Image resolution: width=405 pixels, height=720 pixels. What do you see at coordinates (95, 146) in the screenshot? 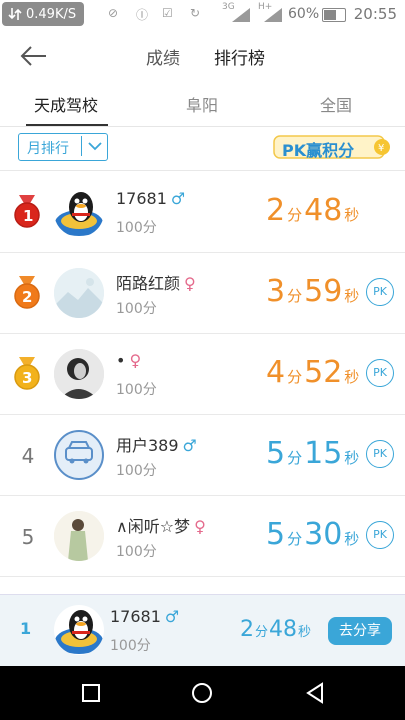
I see `chevron-down-icon` at bounding box center [95, 146].